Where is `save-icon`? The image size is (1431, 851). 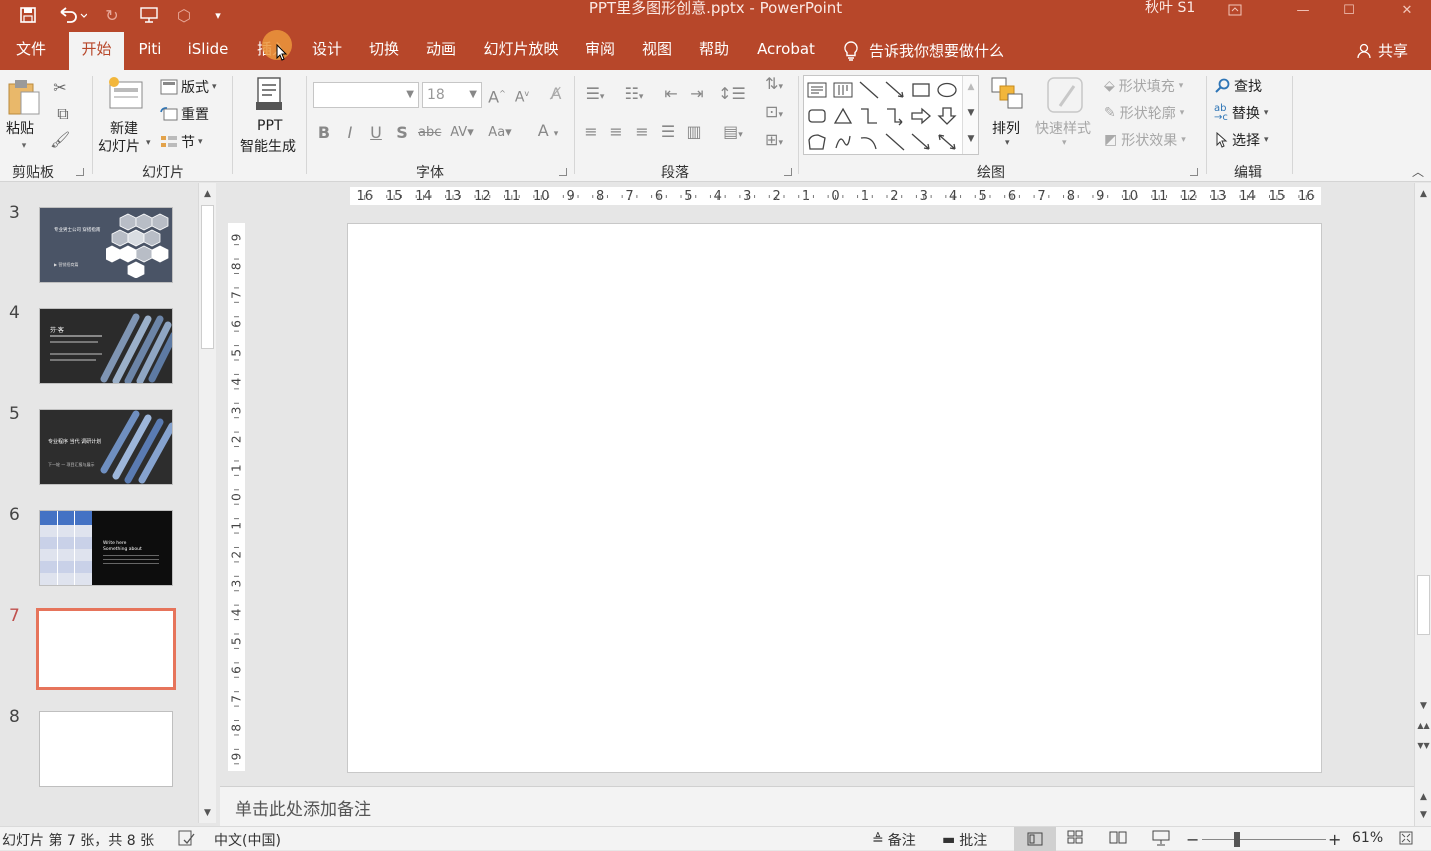
save-icon is located at coordinates (28, 15).